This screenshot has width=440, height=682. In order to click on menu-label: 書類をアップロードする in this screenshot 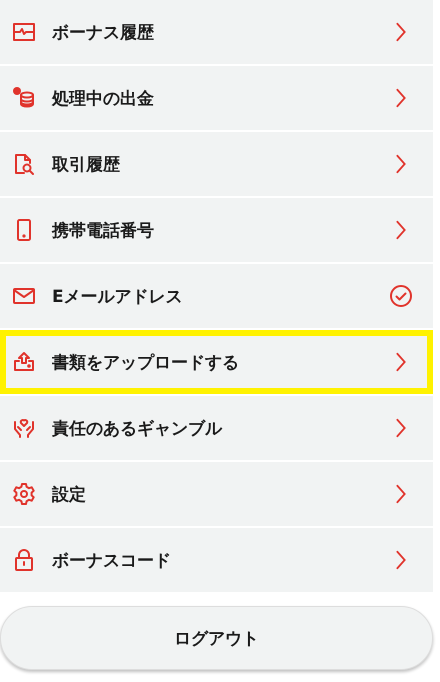, I will do `click(146, 363)`.